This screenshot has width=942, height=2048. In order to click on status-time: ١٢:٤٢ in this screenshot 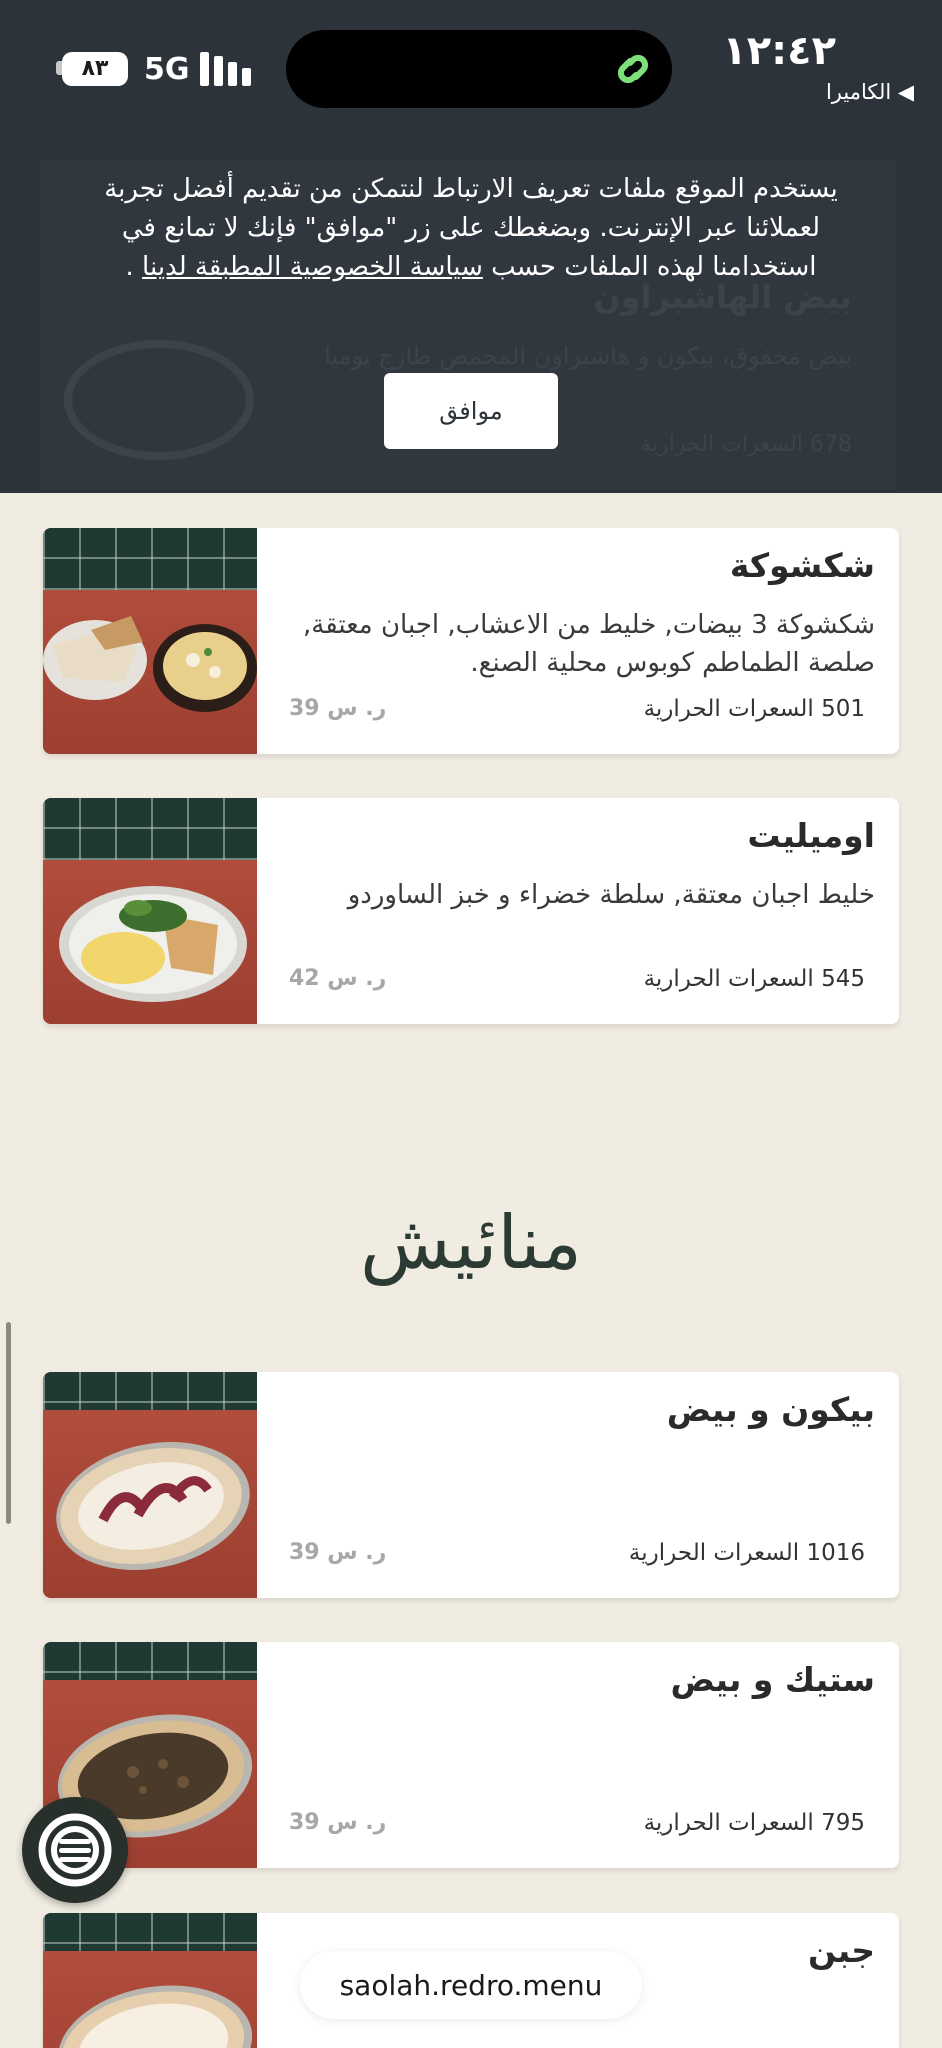, I will do `click(779, 51)`.